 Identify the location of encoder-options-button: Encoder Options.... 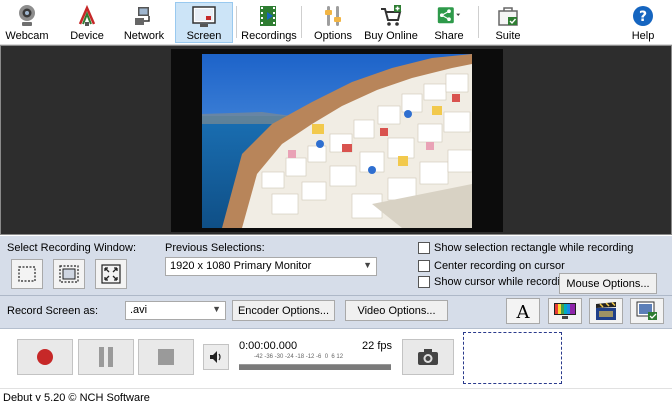
(283, 310).